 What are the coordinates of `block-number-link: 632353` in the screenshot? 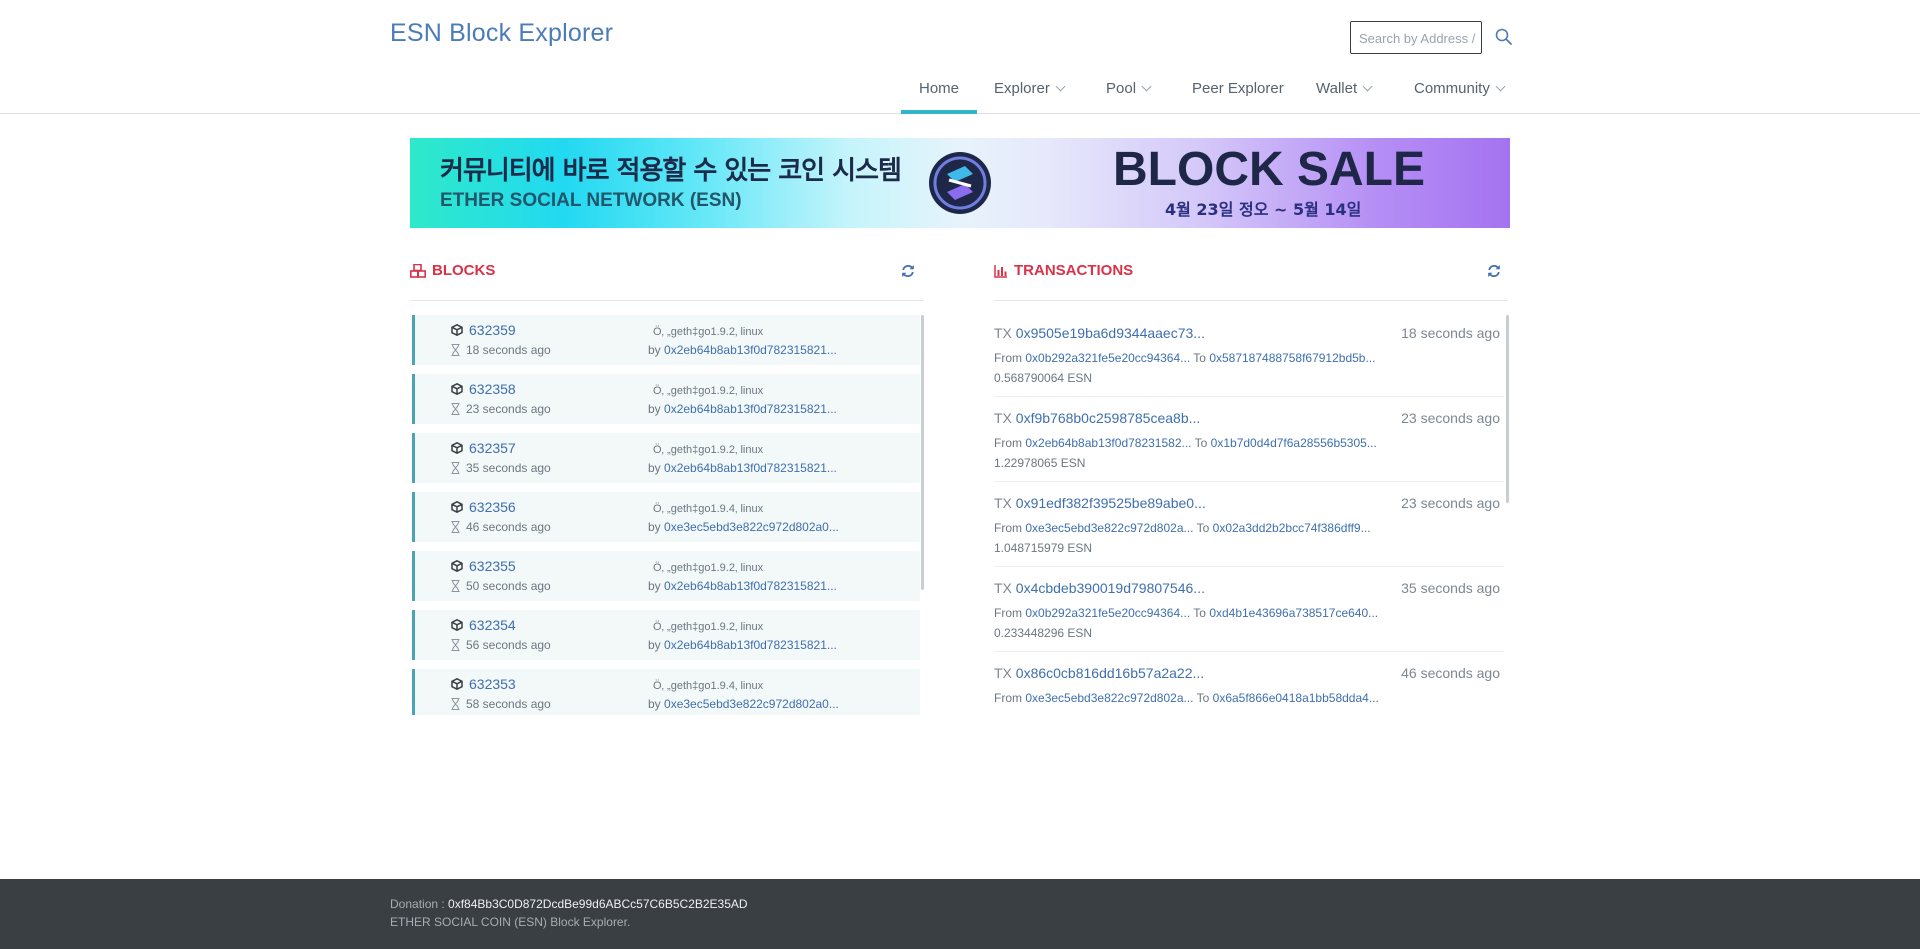 It's located at (483, 684).